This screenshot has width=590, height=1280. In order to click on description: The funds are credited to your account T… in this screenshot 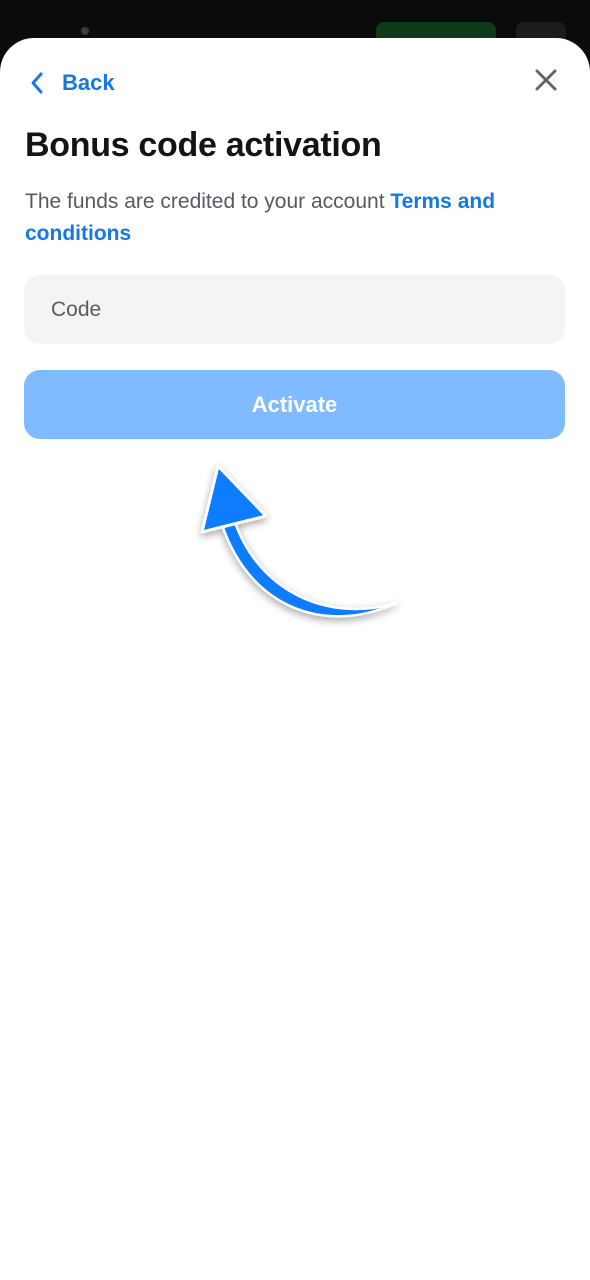, I will do `click(295, 218)`.